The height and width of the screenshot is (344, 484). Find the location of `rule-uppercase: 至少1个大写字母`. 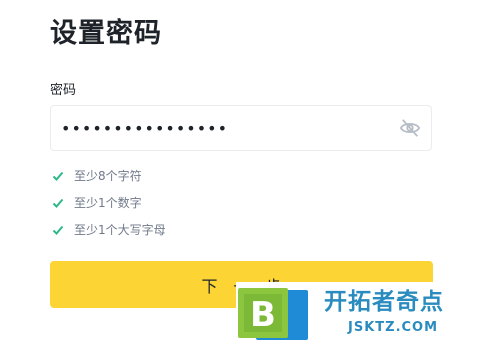

rule-uppercase: 至少1个大写字母 is located at coordinates (109, 229).